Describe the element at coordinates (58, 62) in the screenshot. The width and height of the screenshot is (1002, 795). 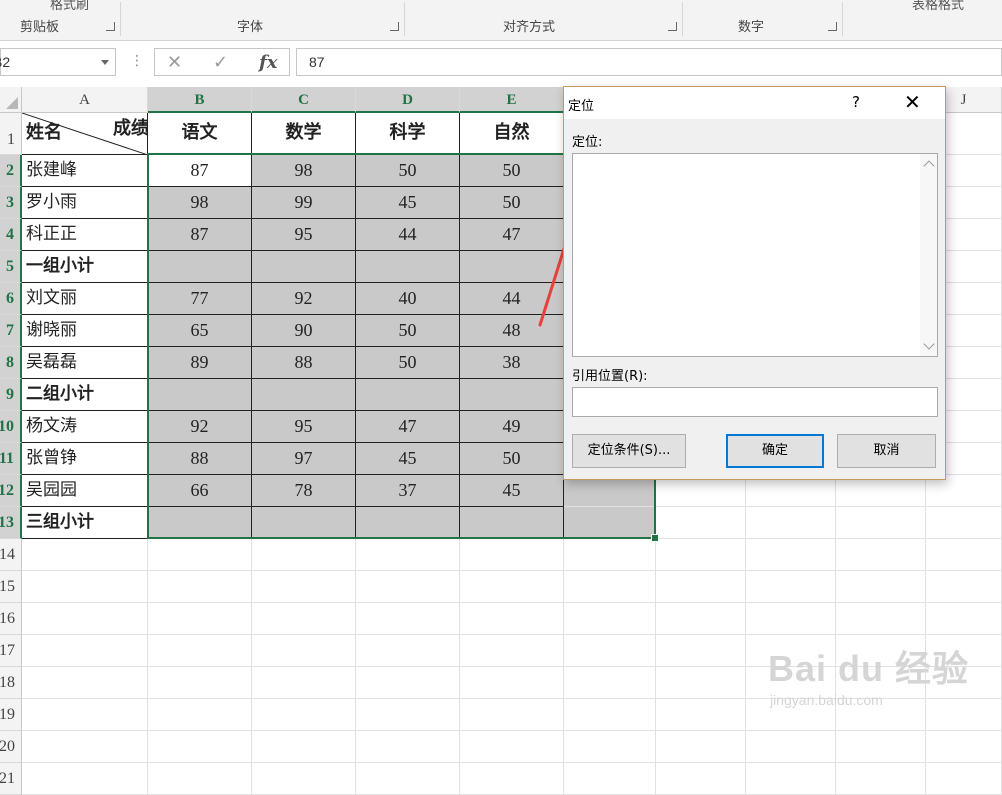
I see `name-box: B2` at that location.